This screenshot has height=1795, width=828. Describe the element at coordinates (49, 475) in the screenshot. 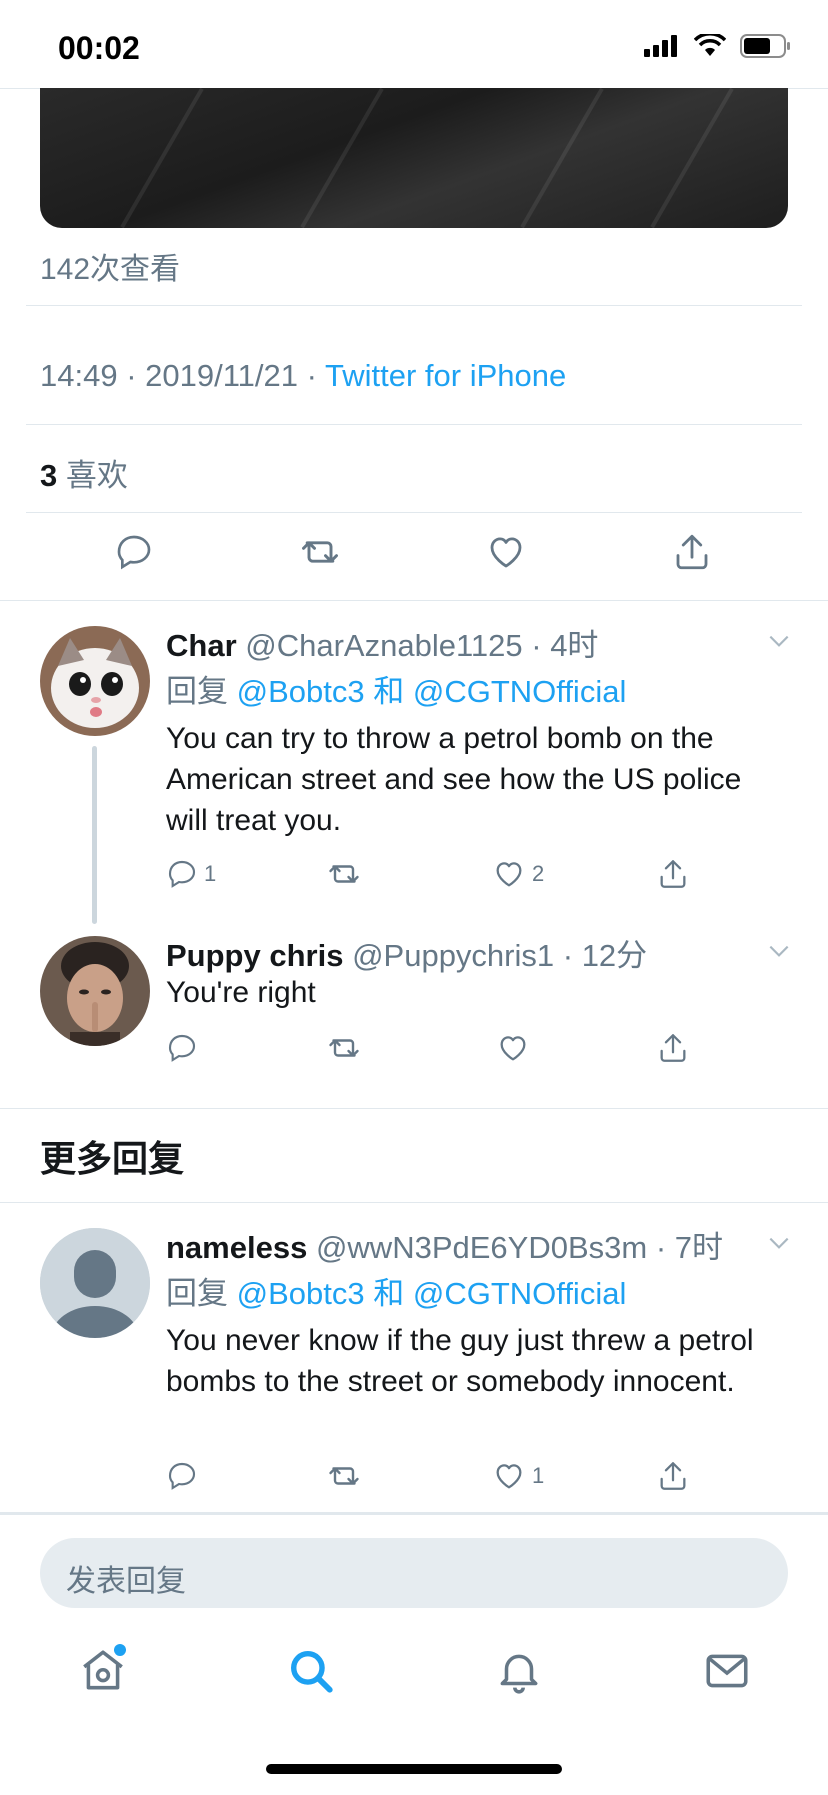

I see `likes-count: 3` at that location.